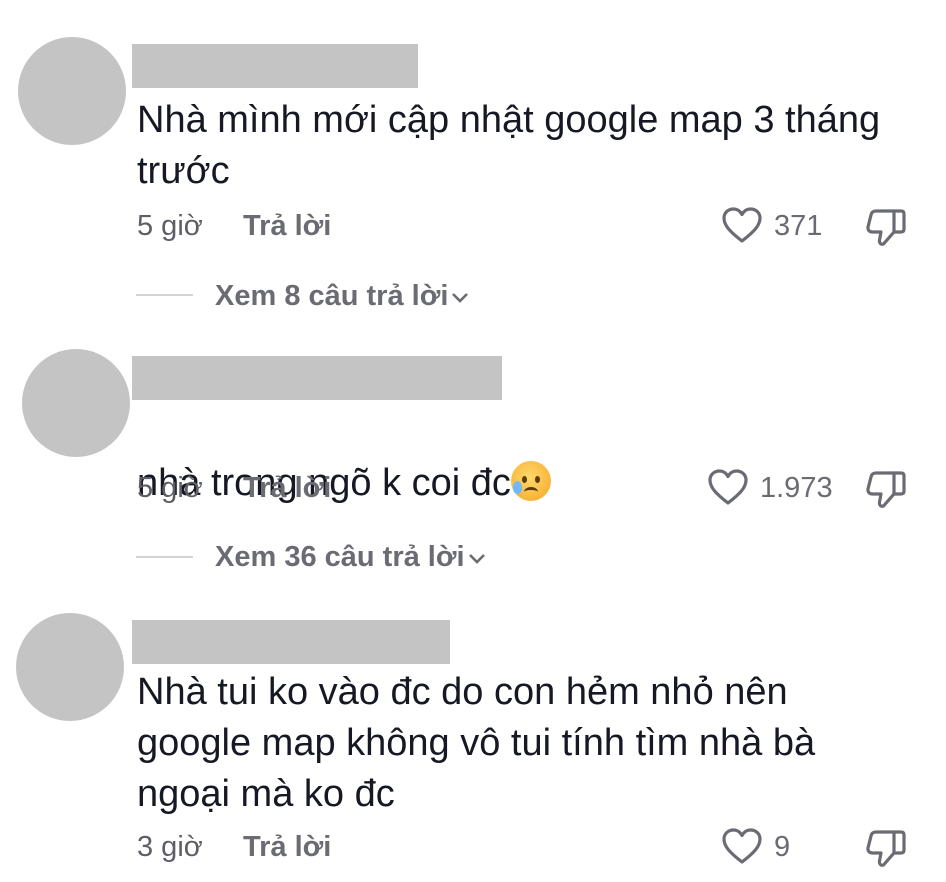 This screenshot has width=946, height=882. Describe the element at coordinates (340, 557) in the screenshot. I see `view-replies-label: Xem 36 câu trả lời` at that location.